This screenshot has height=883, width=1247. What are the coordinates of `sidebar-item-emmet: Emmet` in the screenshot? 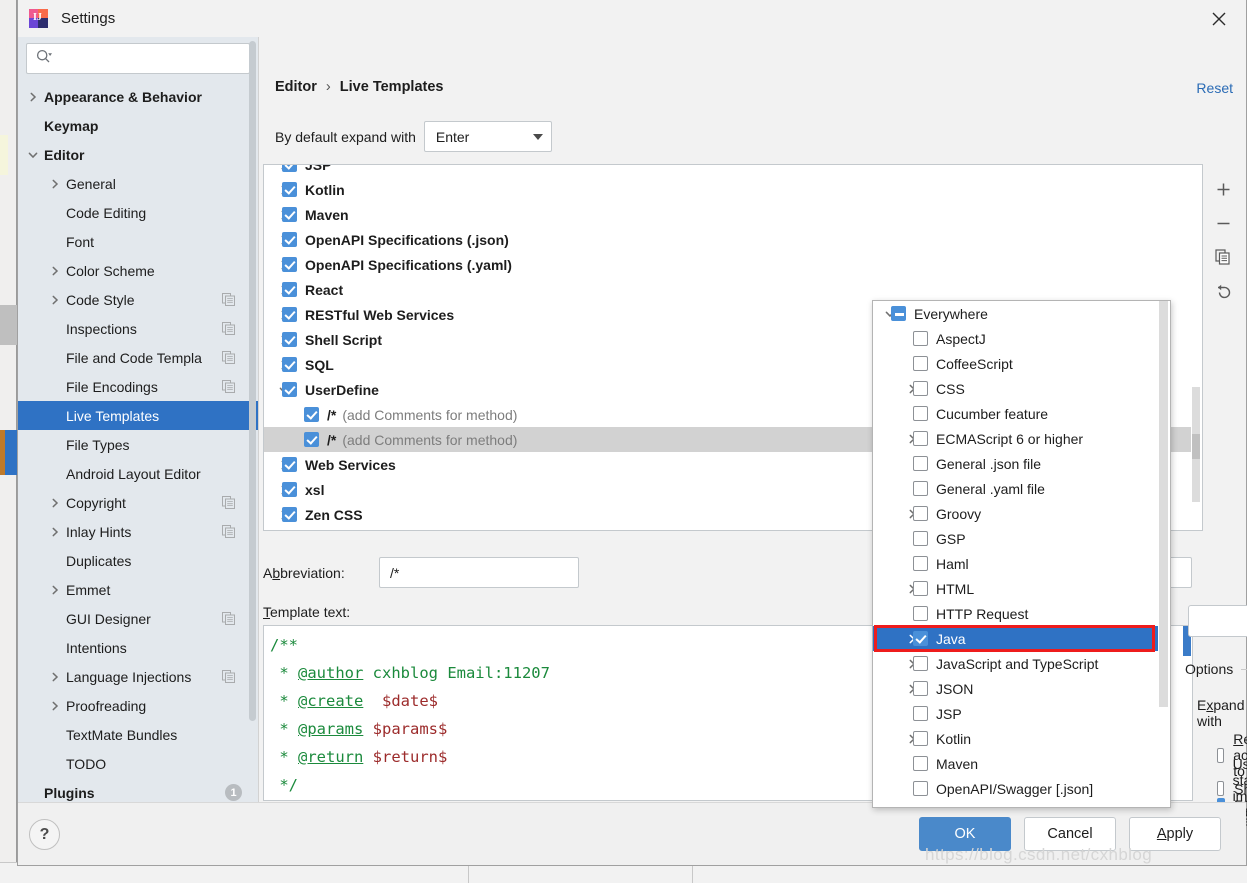 It's located at (138, 589).